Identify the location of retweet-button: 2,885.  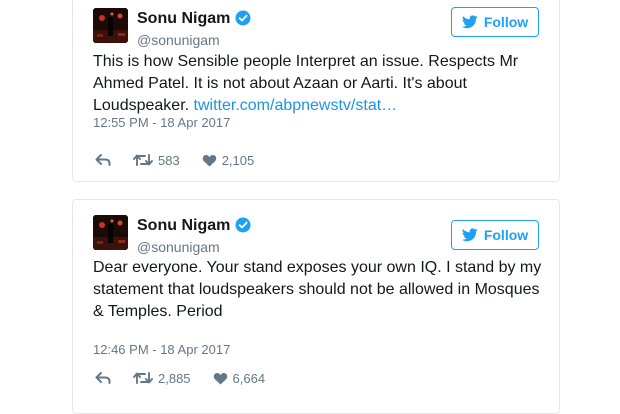
(162, 378).